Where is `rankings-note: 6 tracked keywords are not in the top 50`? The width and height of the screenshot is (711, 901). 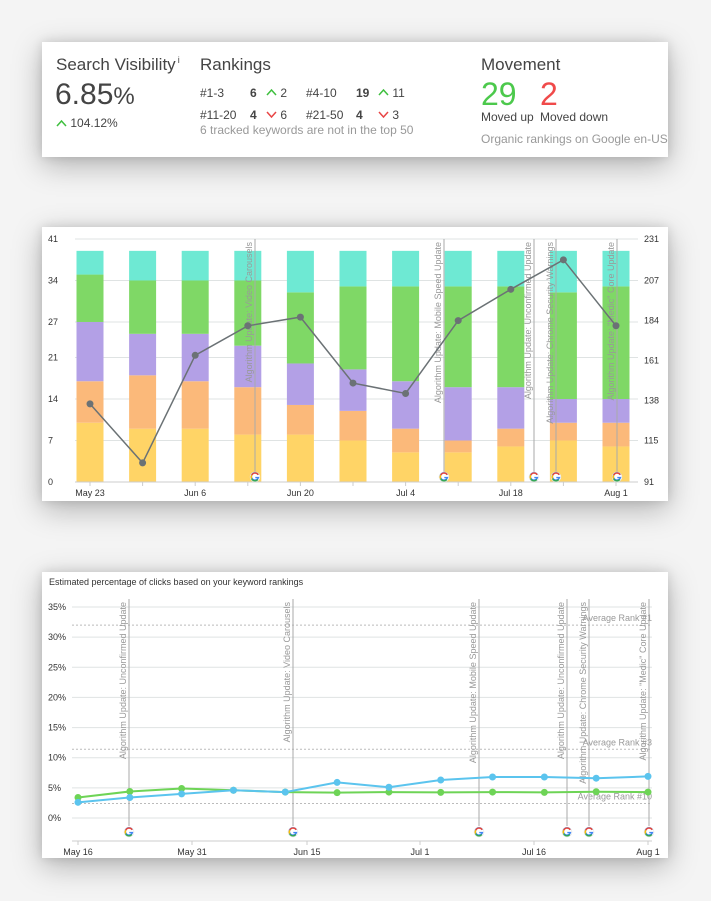
rankings-note: 6 tracked keywords are not in the top 50 is located at coordinates (307, 130).